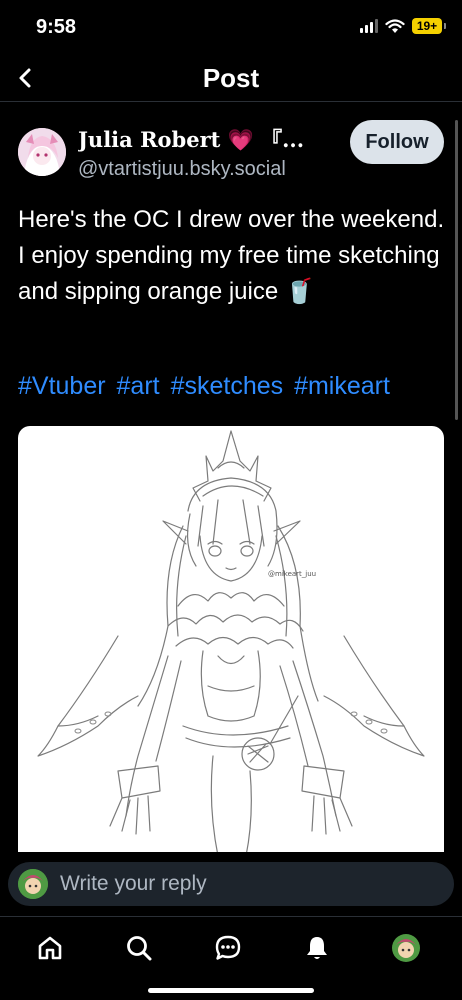 The image size is (462, 1000). I want to click on search-icon, so click(139, 948).